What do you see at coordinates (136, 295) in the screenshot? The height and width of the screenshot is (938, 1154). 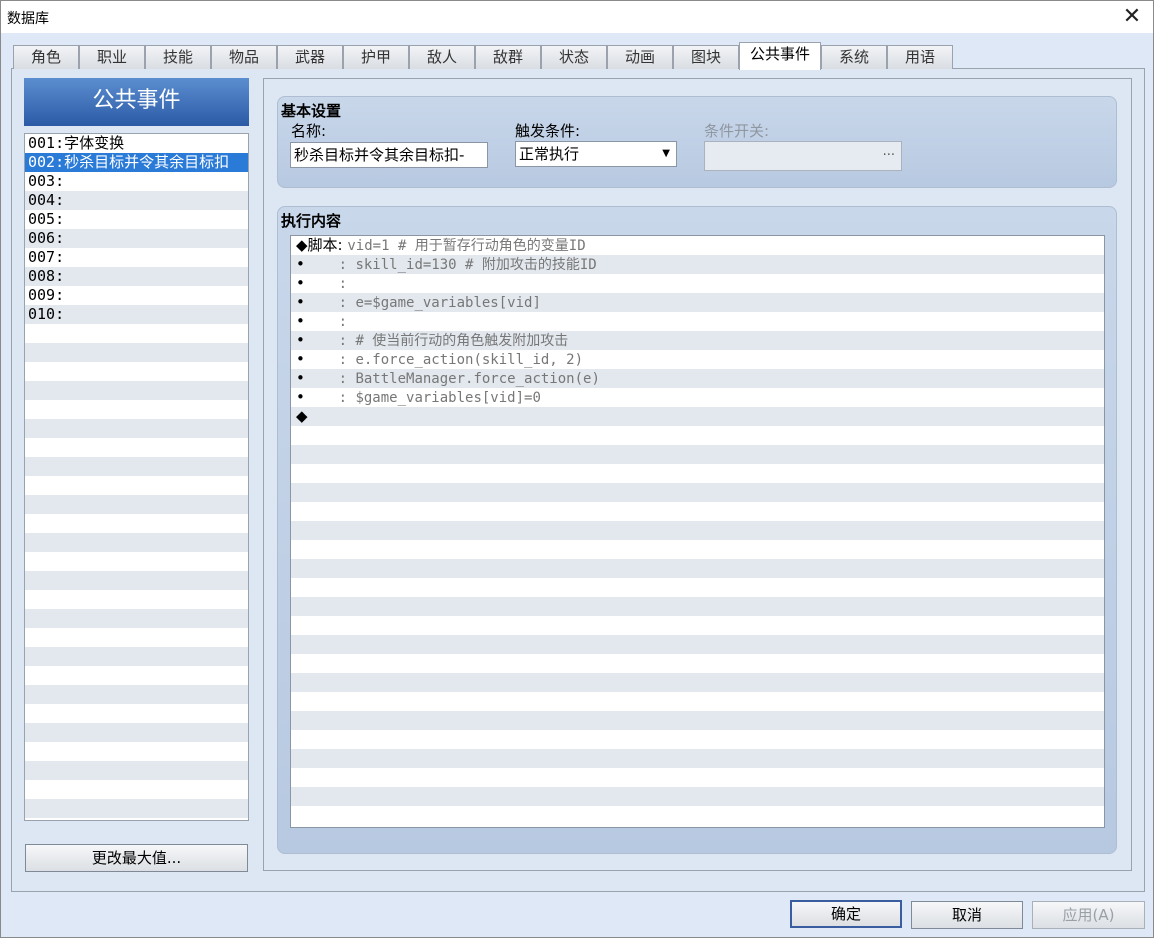 I see `list-item: 009:` at bounding box center [136, 295].